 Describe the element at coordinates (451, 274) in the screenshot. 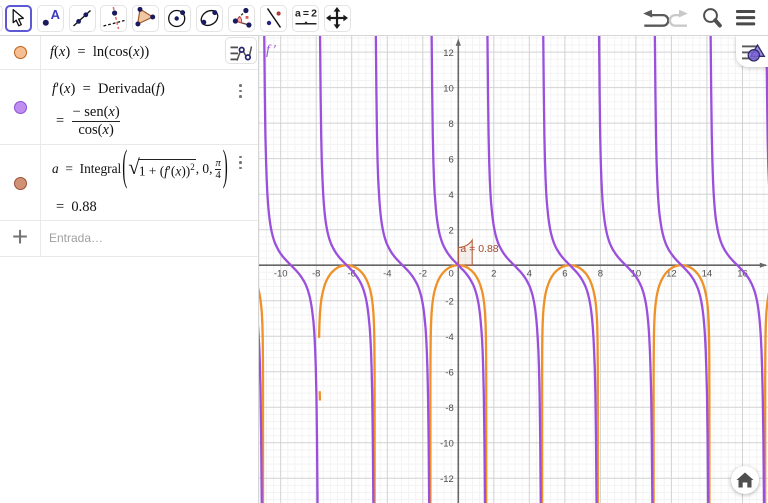

I see `svg-text: 0` at that location.